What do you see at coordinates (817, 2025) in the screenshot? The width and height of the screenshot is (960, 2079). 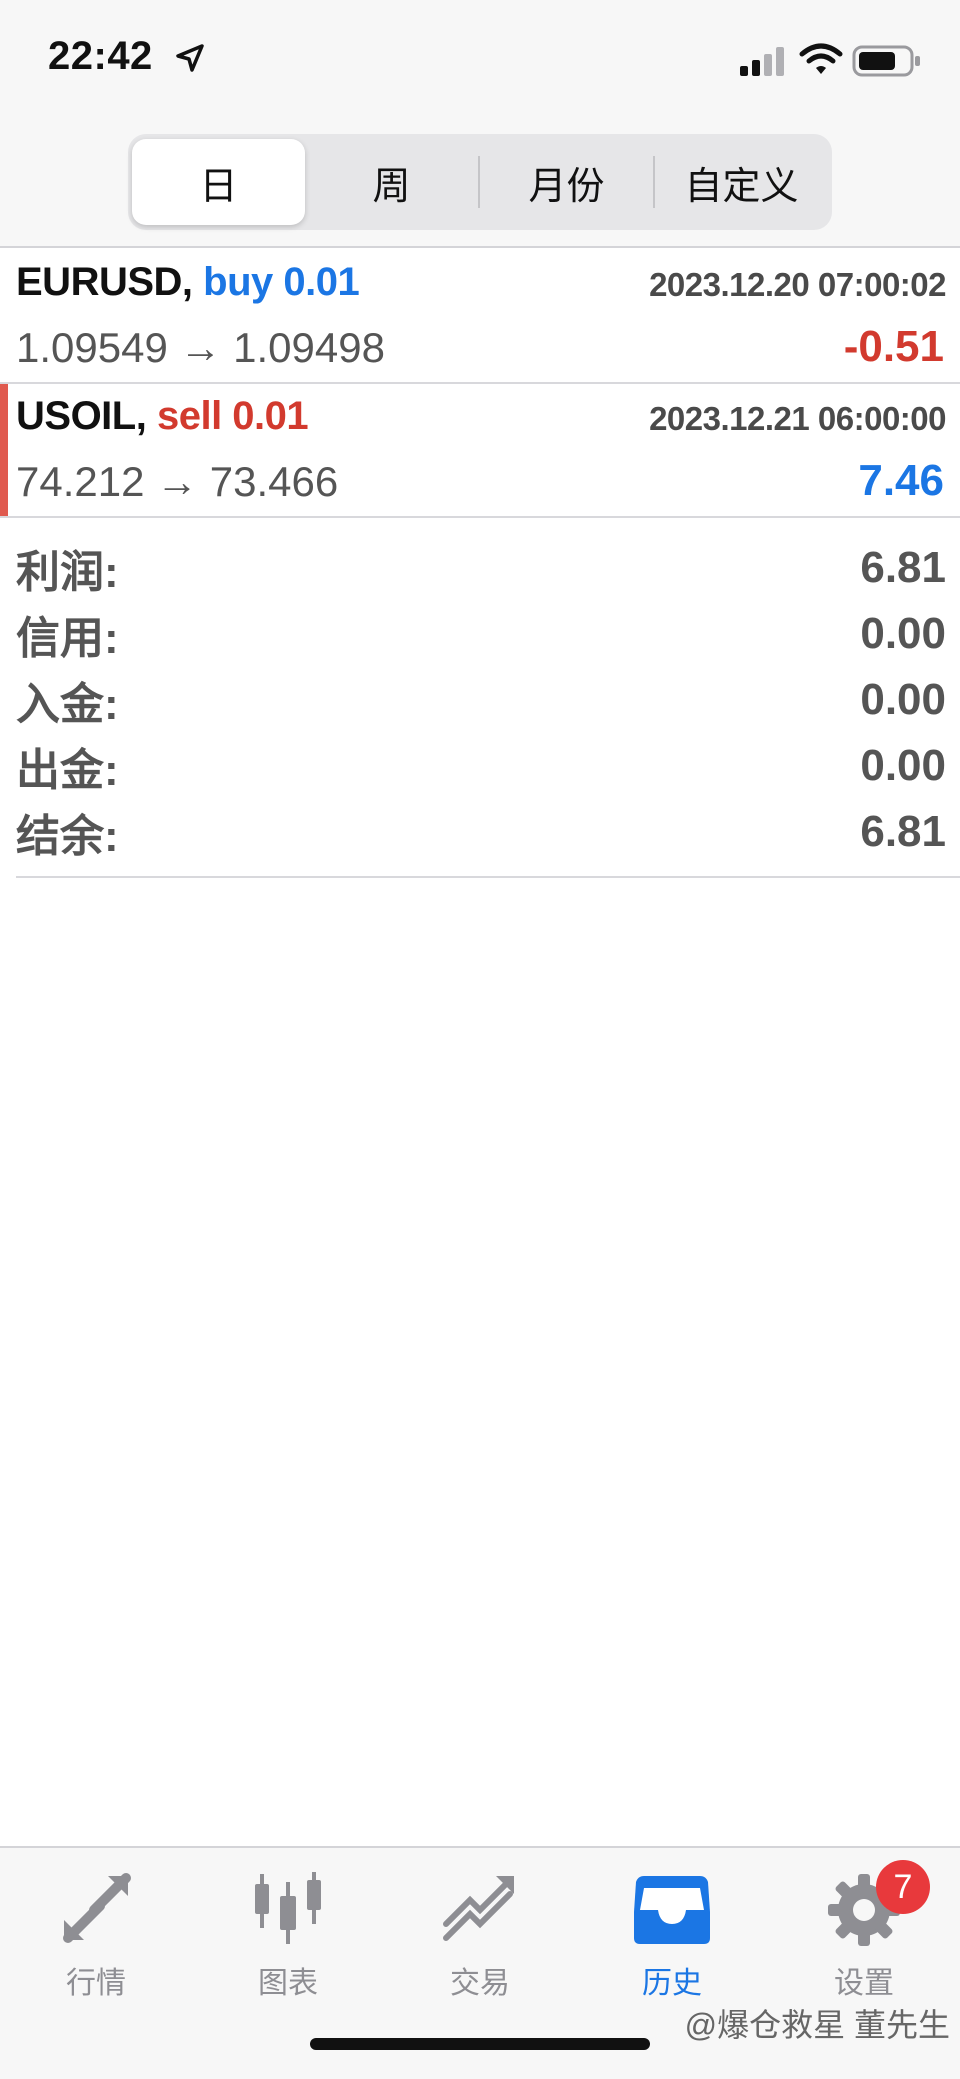 I see `watermark-text: @爆仓救星 董先生` at bounding box center [817, 2025].